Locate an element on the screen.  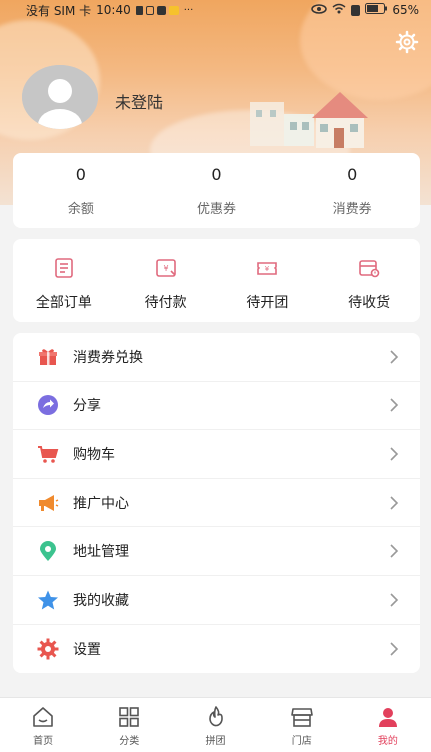
settings-gear-button is located at coordinates (407, 42).